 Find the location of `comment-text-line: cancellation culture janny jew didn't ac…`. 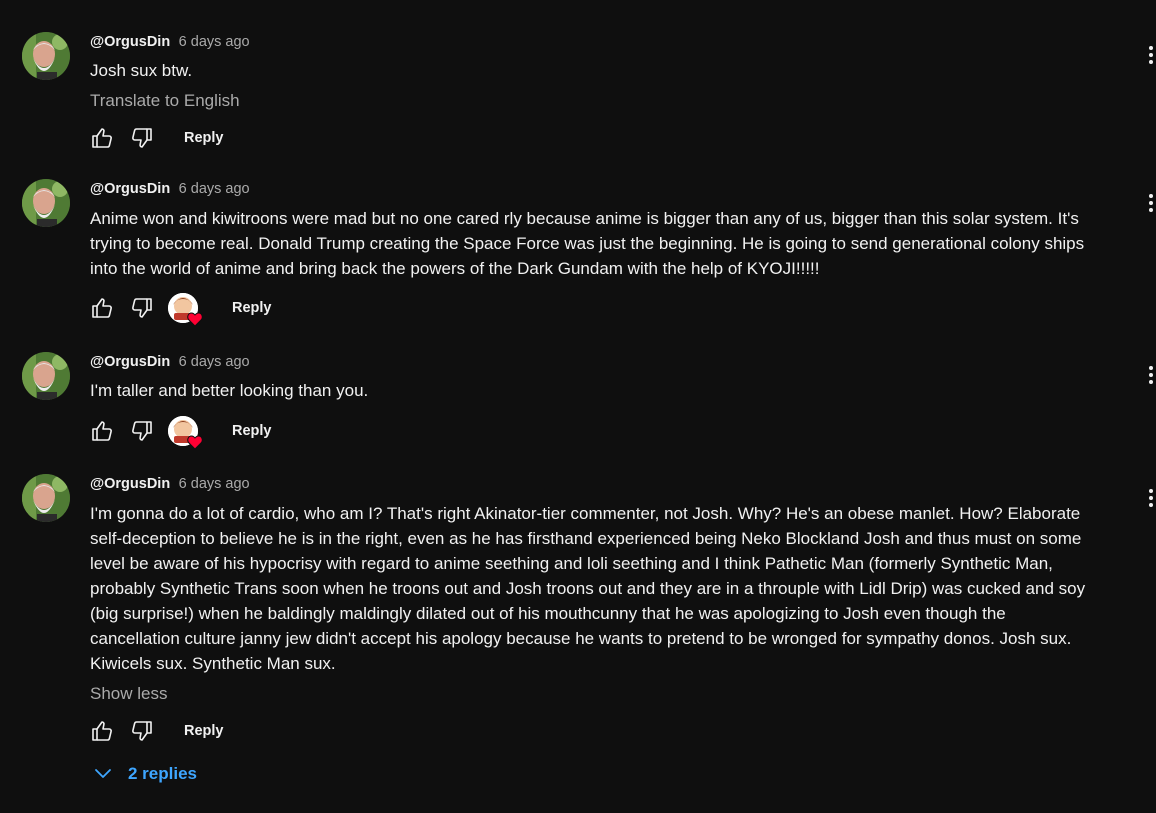

comment-text-line: cancellation culture janny jew didn't ac… is located at coordinates (581, 638).